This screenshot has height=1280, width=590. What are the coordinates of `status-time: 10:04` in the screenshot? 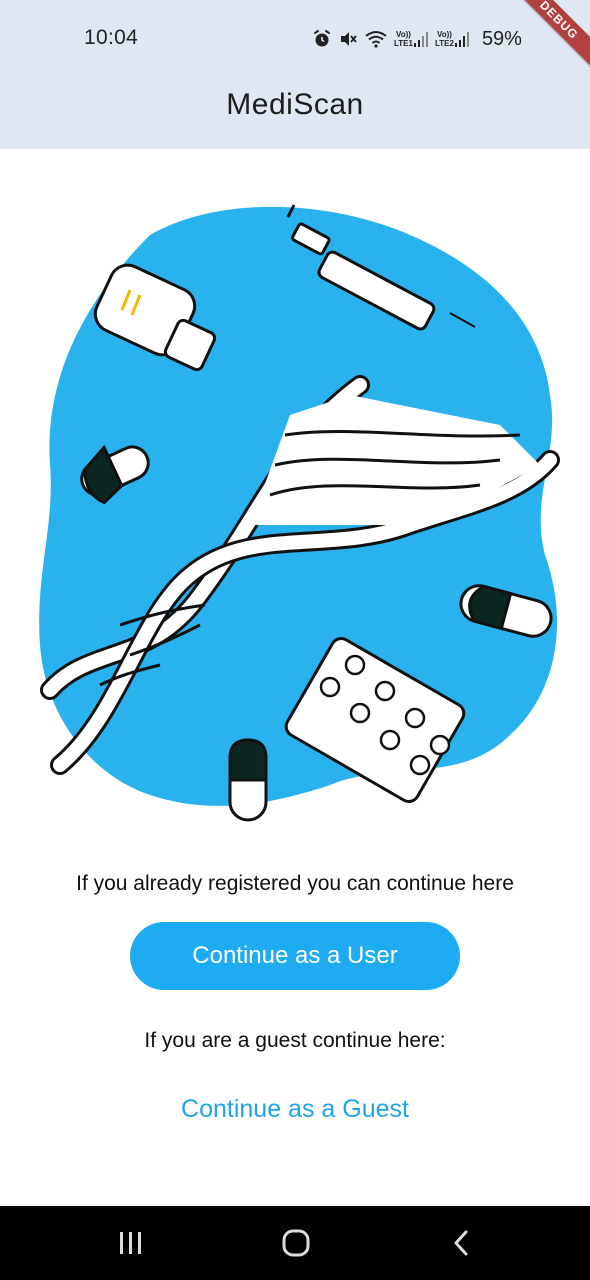 It's located at (111, 37).